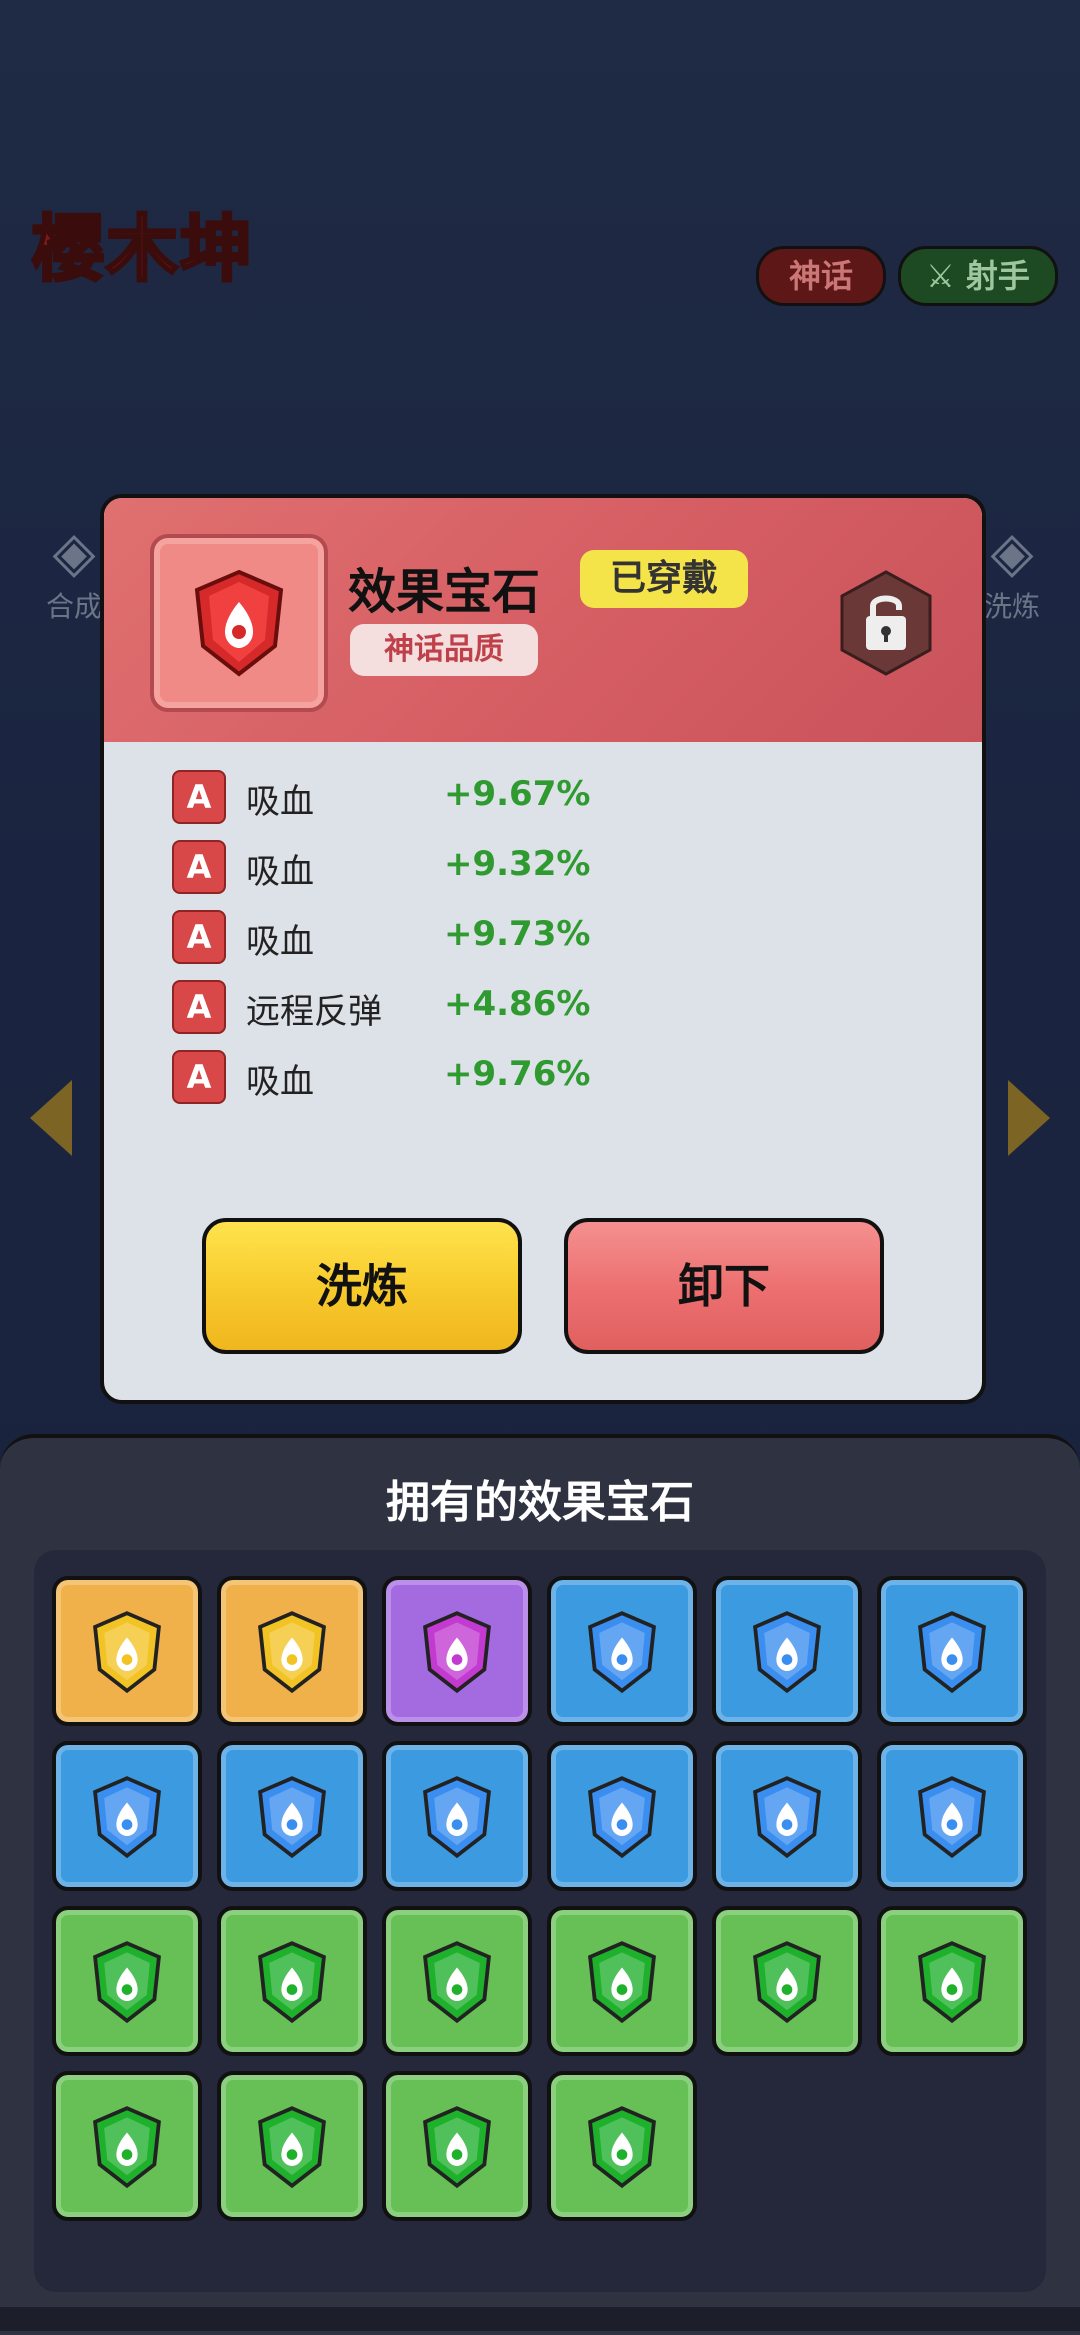 This screenshot has width=1080, height=2335. Describe the element at coordinates (540, 2319) in the screenshot. I see `bottom-bar` at that location.